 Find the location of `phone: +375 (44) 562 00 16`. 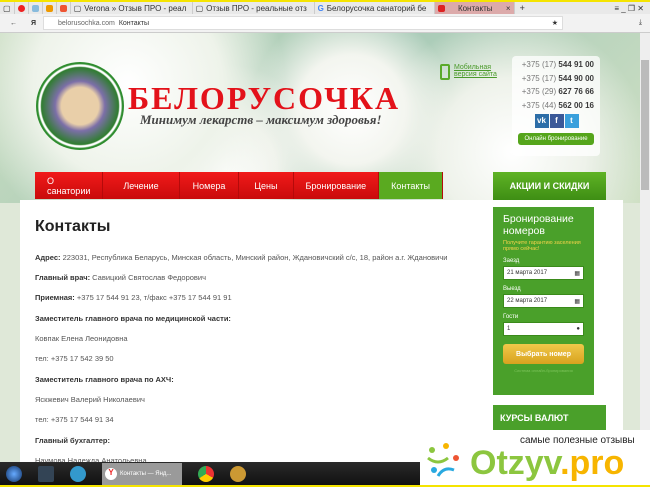

phone: +375 (44) 562 00 16 is located at coordinates (557, 105).